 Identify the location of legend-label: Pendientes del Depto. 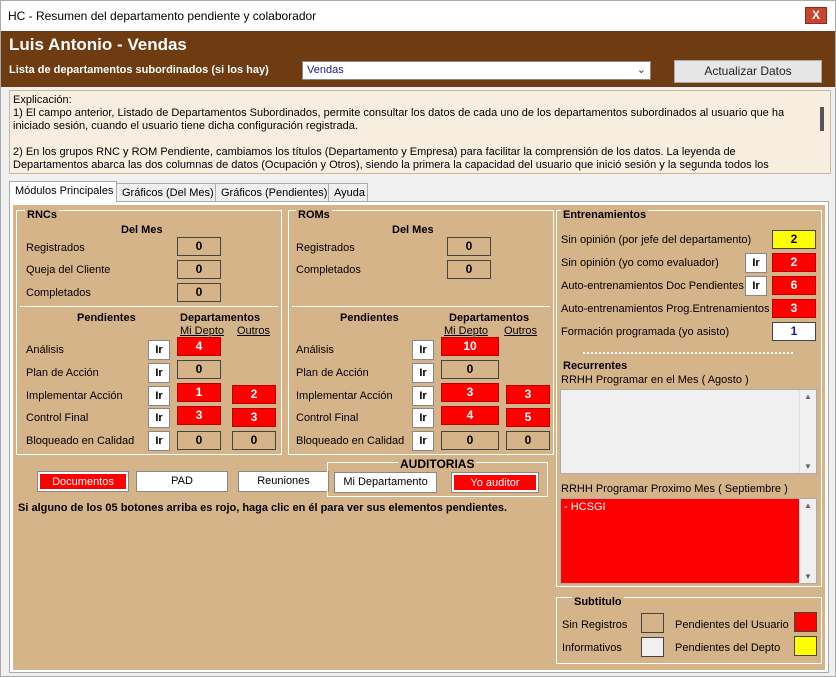
(728, 648).